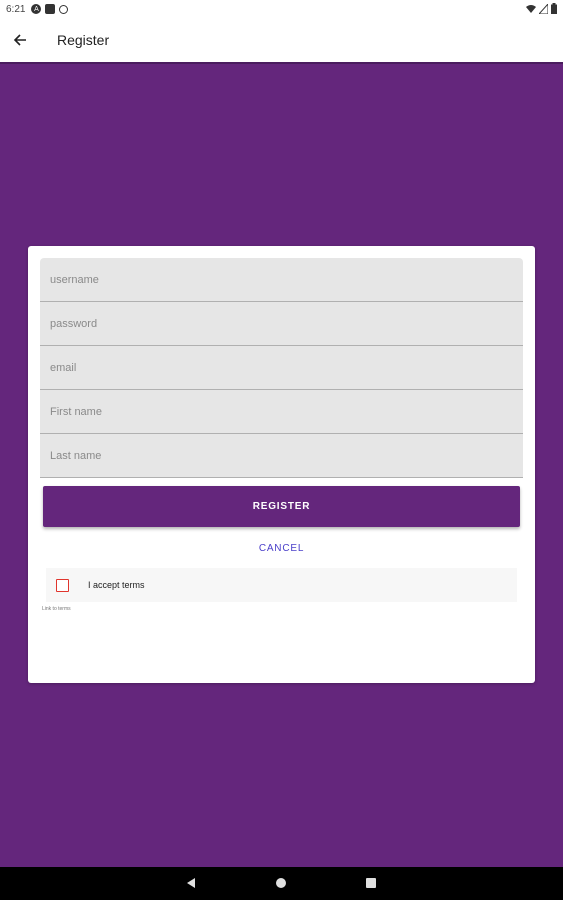 The height and width of the screenshot is (900, 563). What do you see at coordinates (281, 9) in the screenshot?
I see `status-bar: 6:21 A` at bounding box center [281, 9].